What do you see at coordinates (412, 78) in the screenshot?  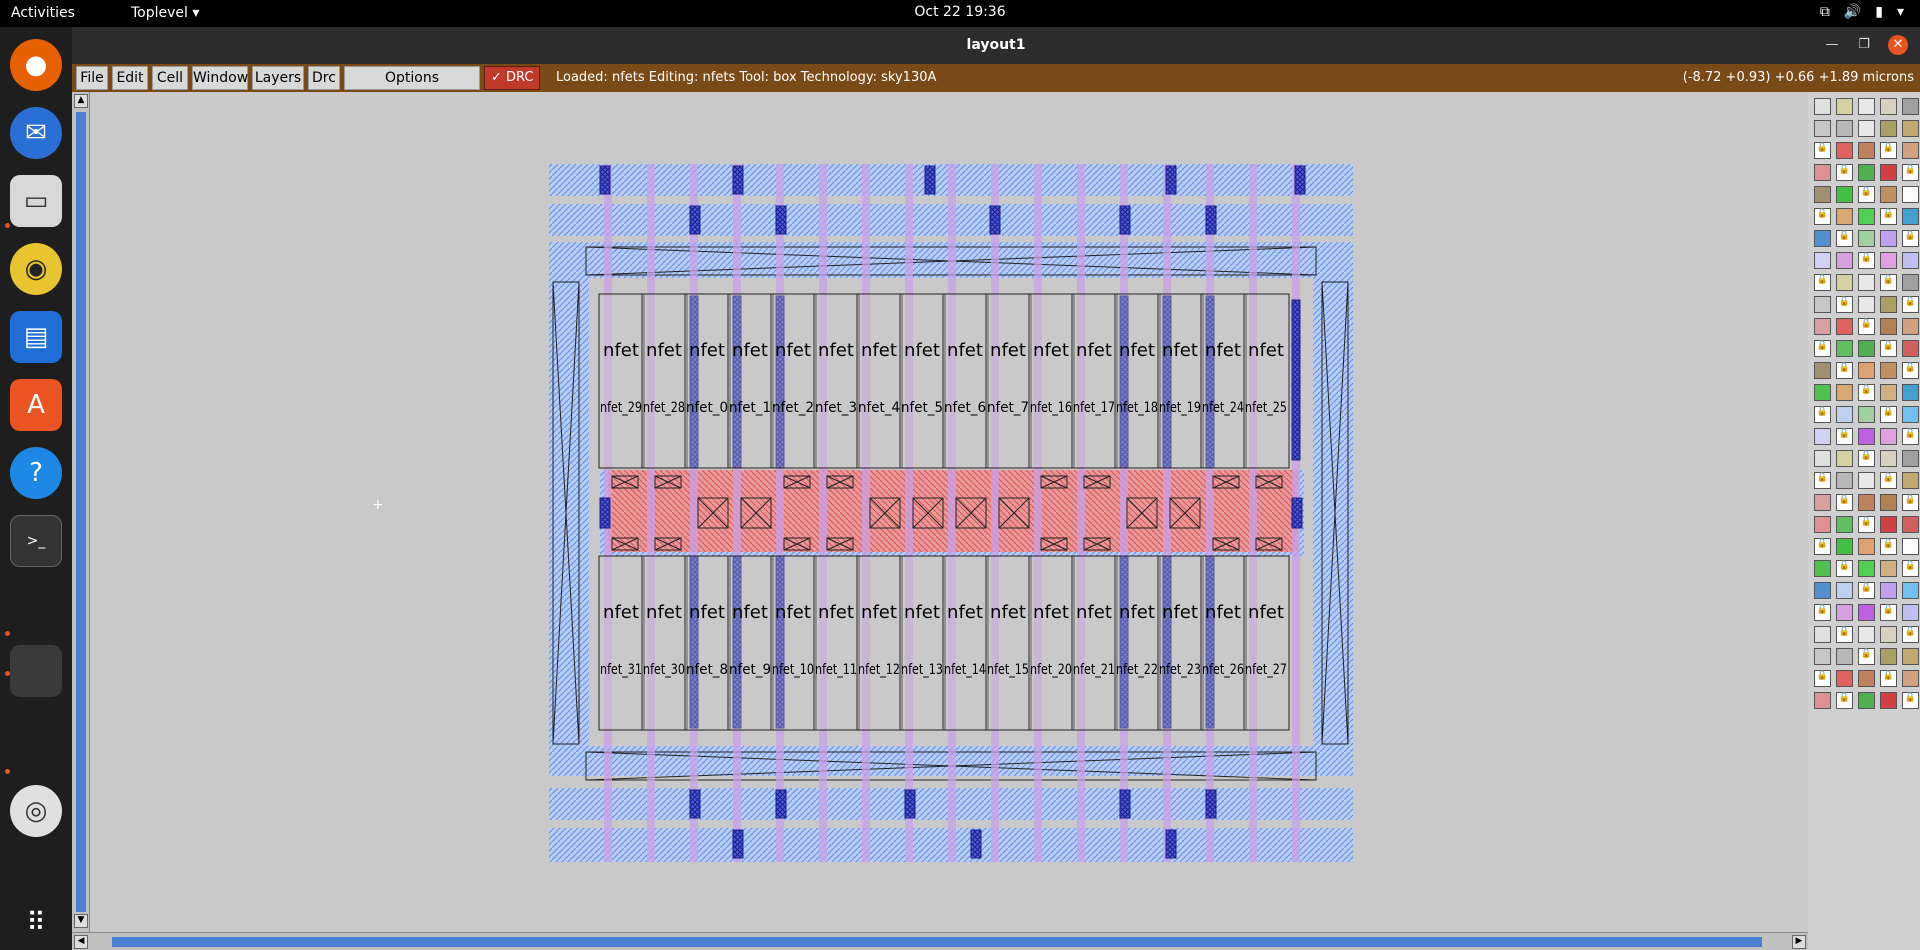 I see `menu-options: Options` at bounding box center [412, 78].